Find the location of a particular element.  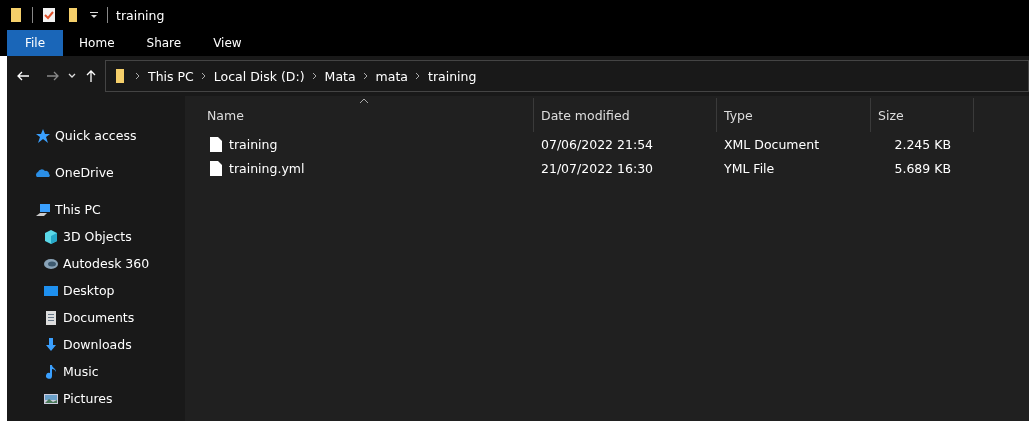

breadcrumb-item: training is located at coordinates (452, 76).